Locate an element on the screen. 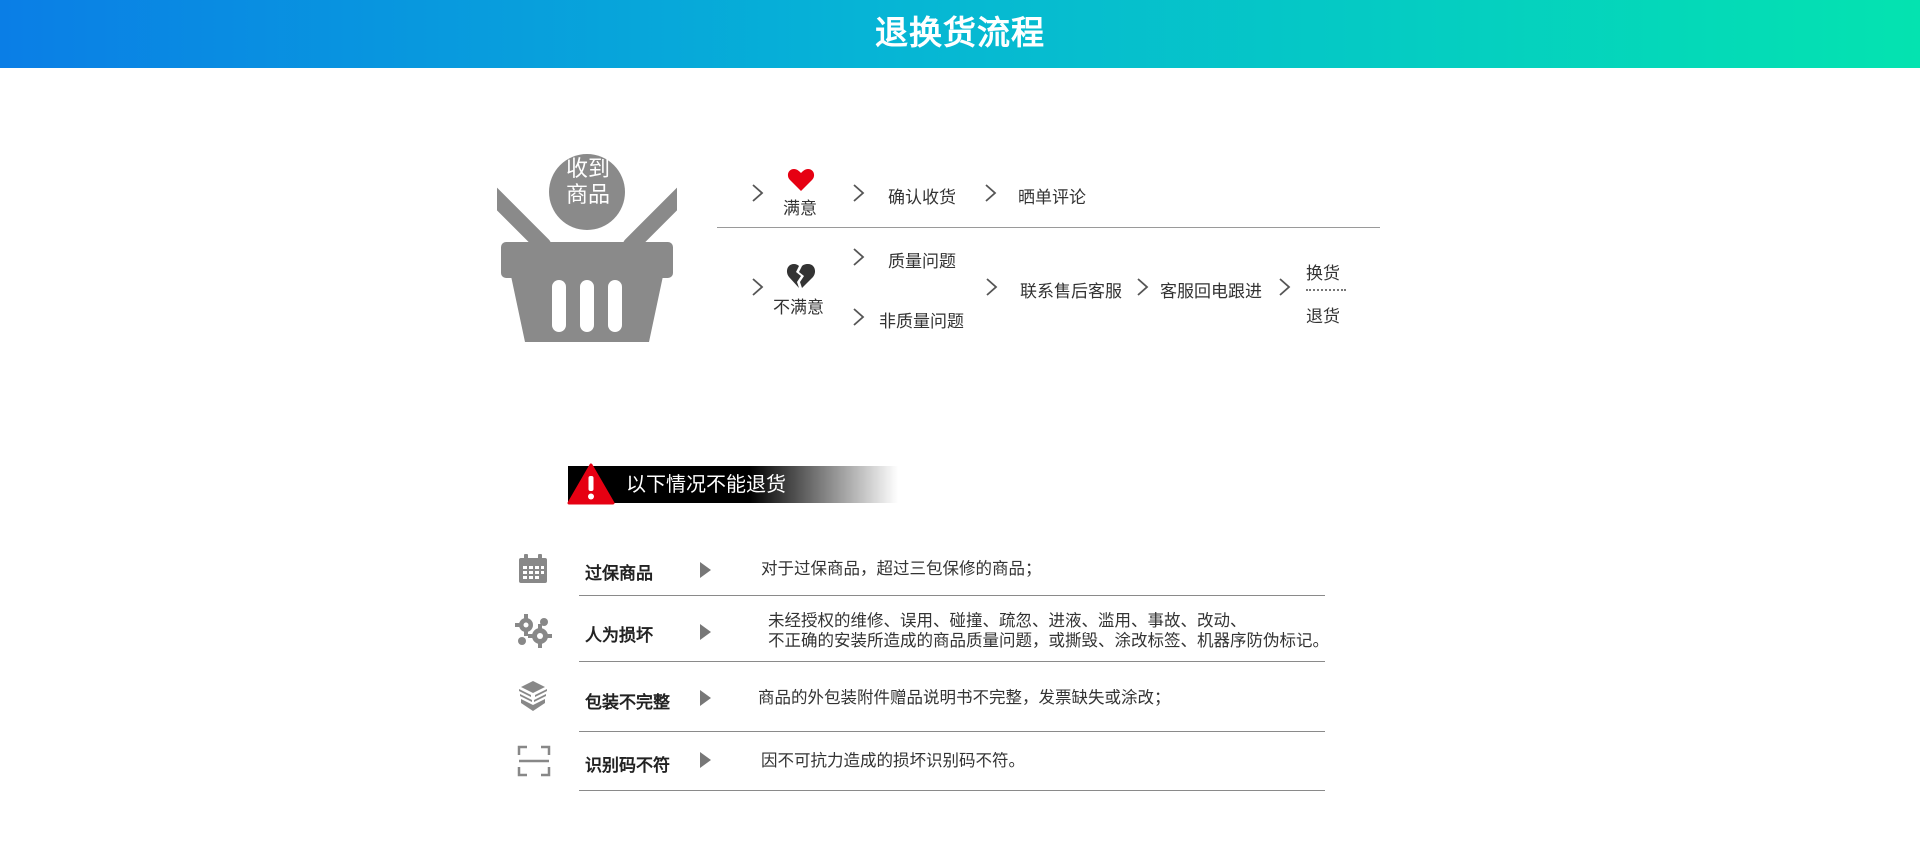 The width and height of the screenshot is (1920, 842). rule-description: 对于过保商品，超过三包保修的商品； is located at coordinates (901, 568).